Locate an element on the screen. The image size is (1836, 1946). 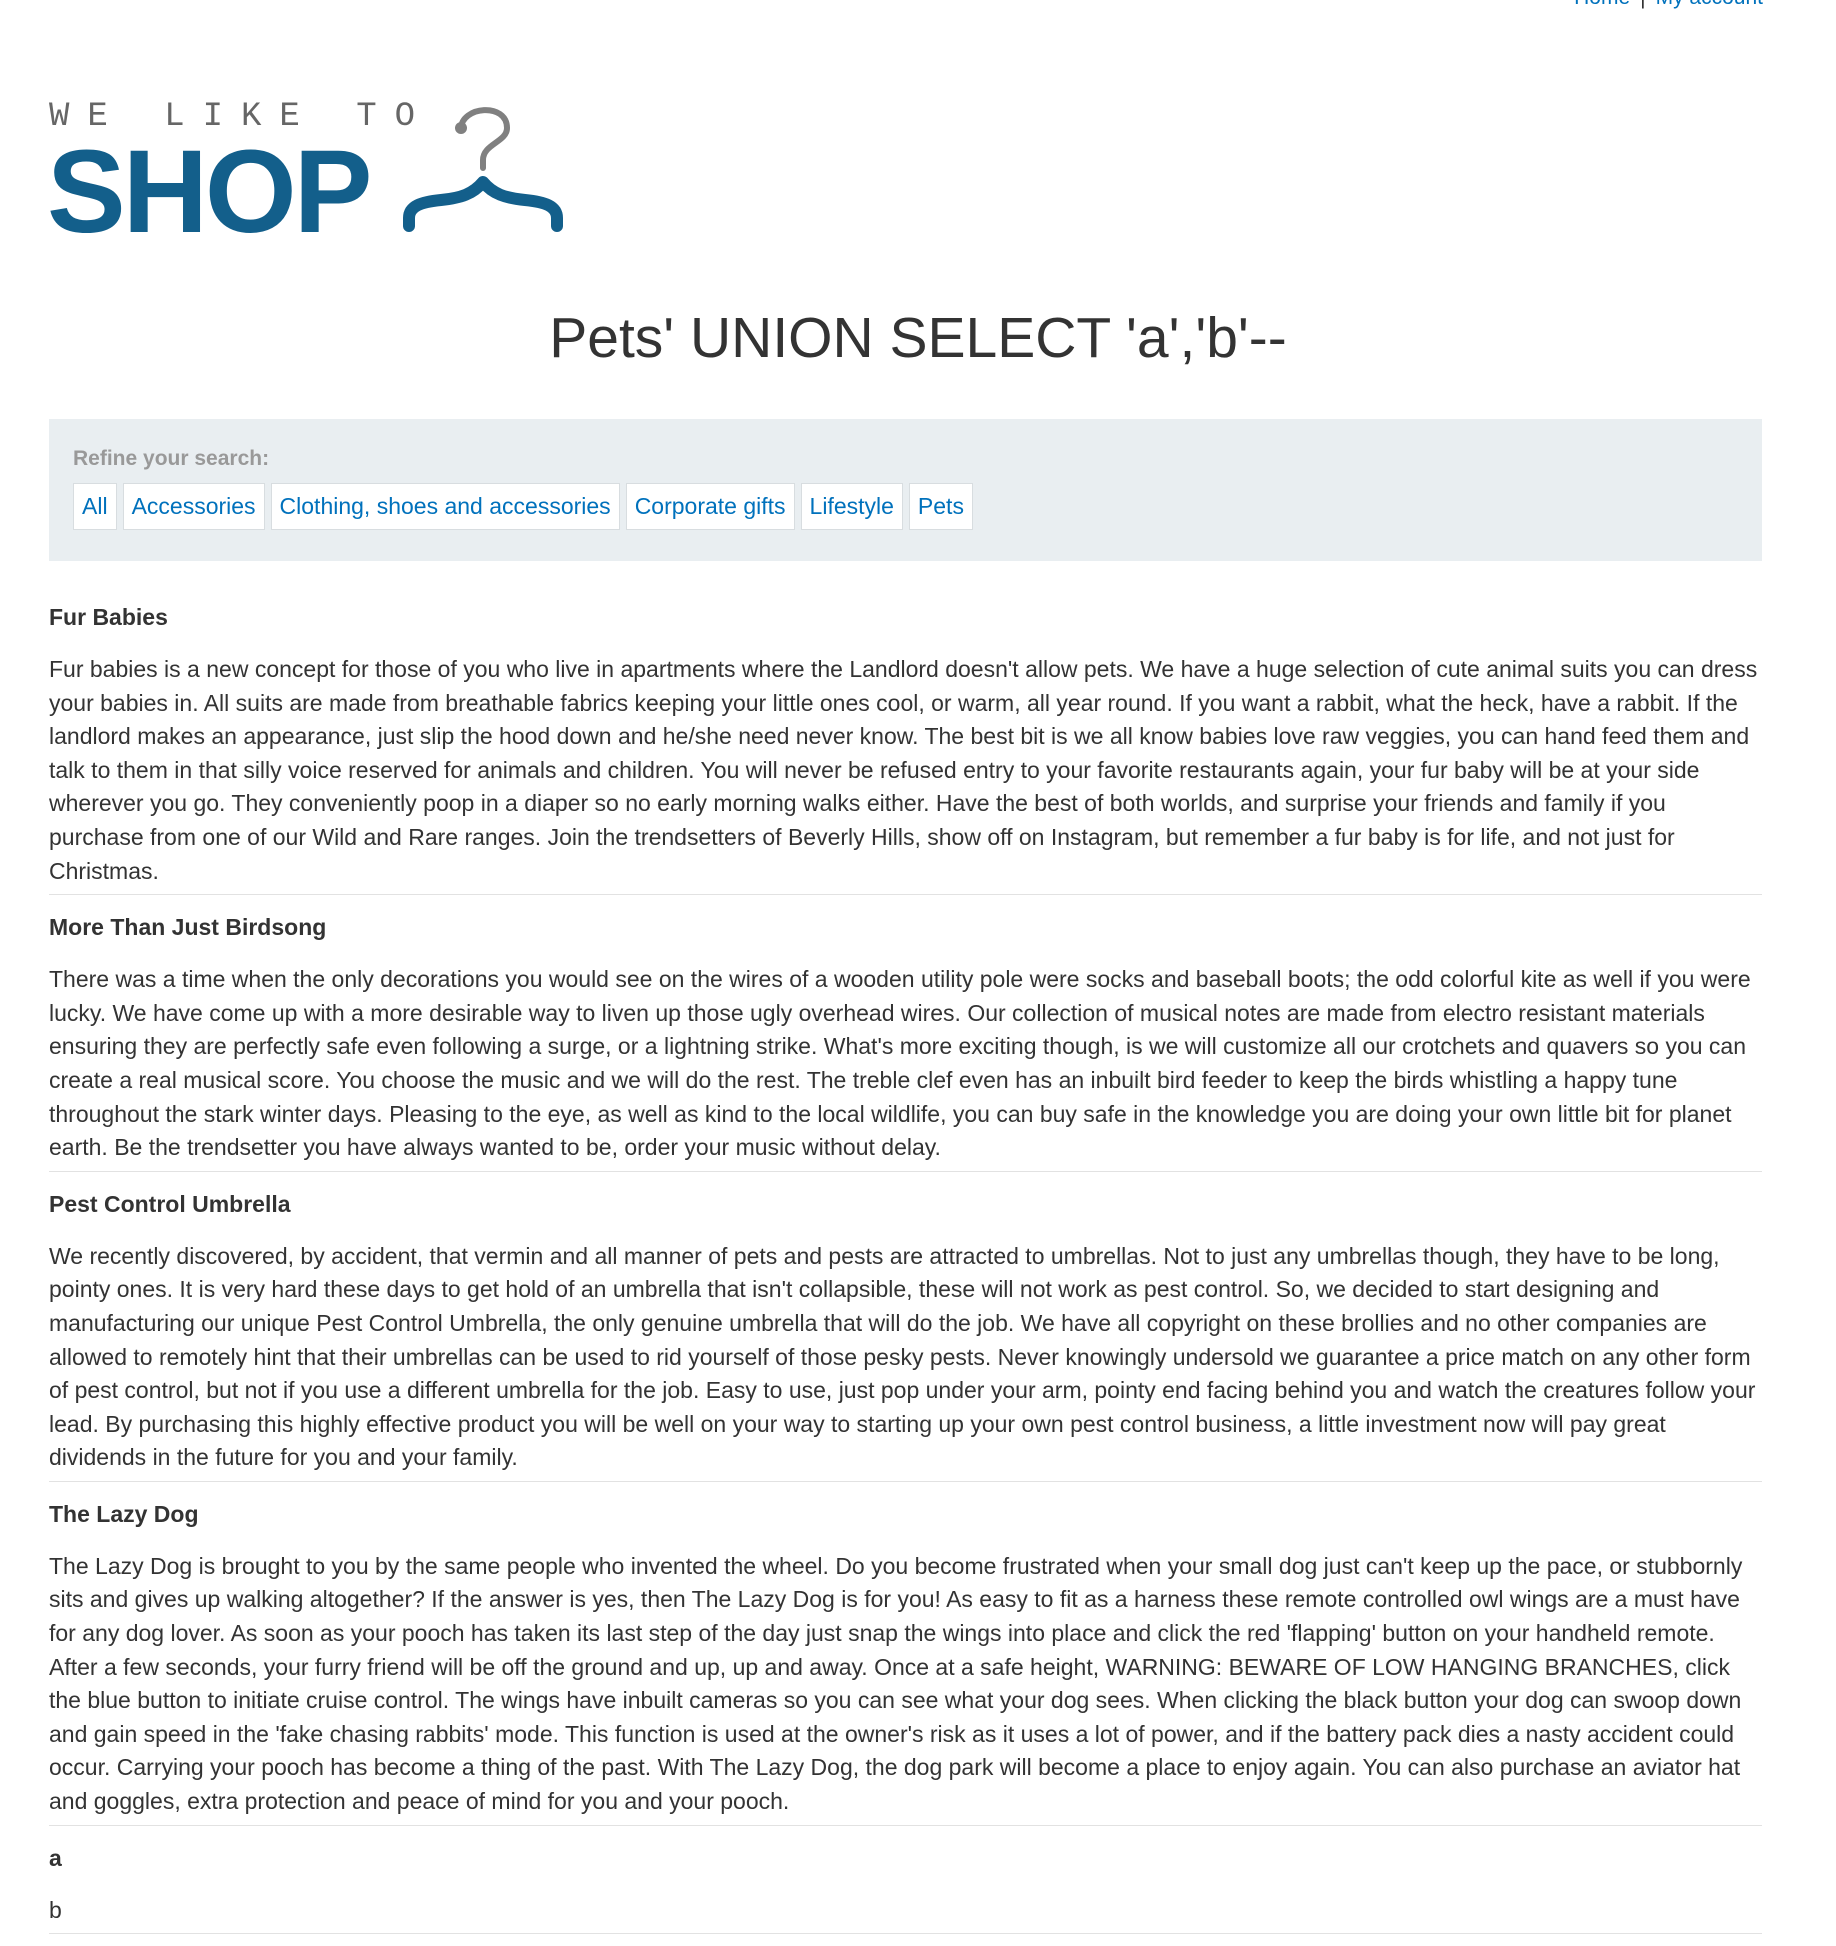
refine-search-label: Refine your search: is located at coordinates (171, 458).